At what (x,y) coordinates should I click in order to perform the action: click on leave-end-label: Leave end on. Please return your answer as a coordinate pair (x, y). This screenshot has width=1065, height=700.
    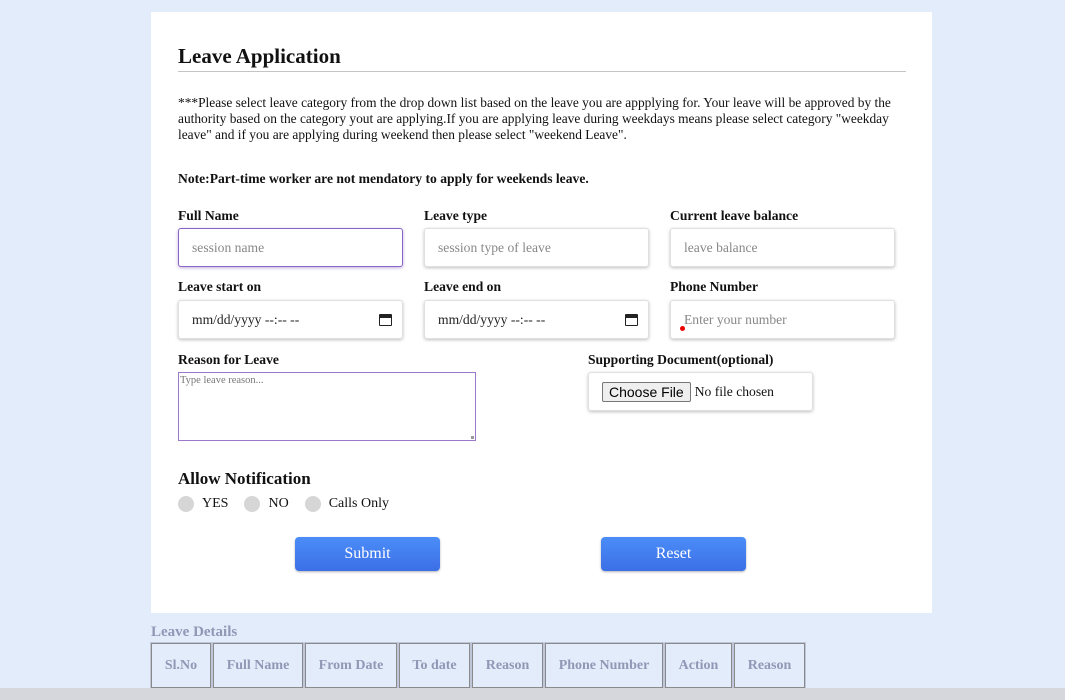
    Looking at the image, I should click on (463, 286).